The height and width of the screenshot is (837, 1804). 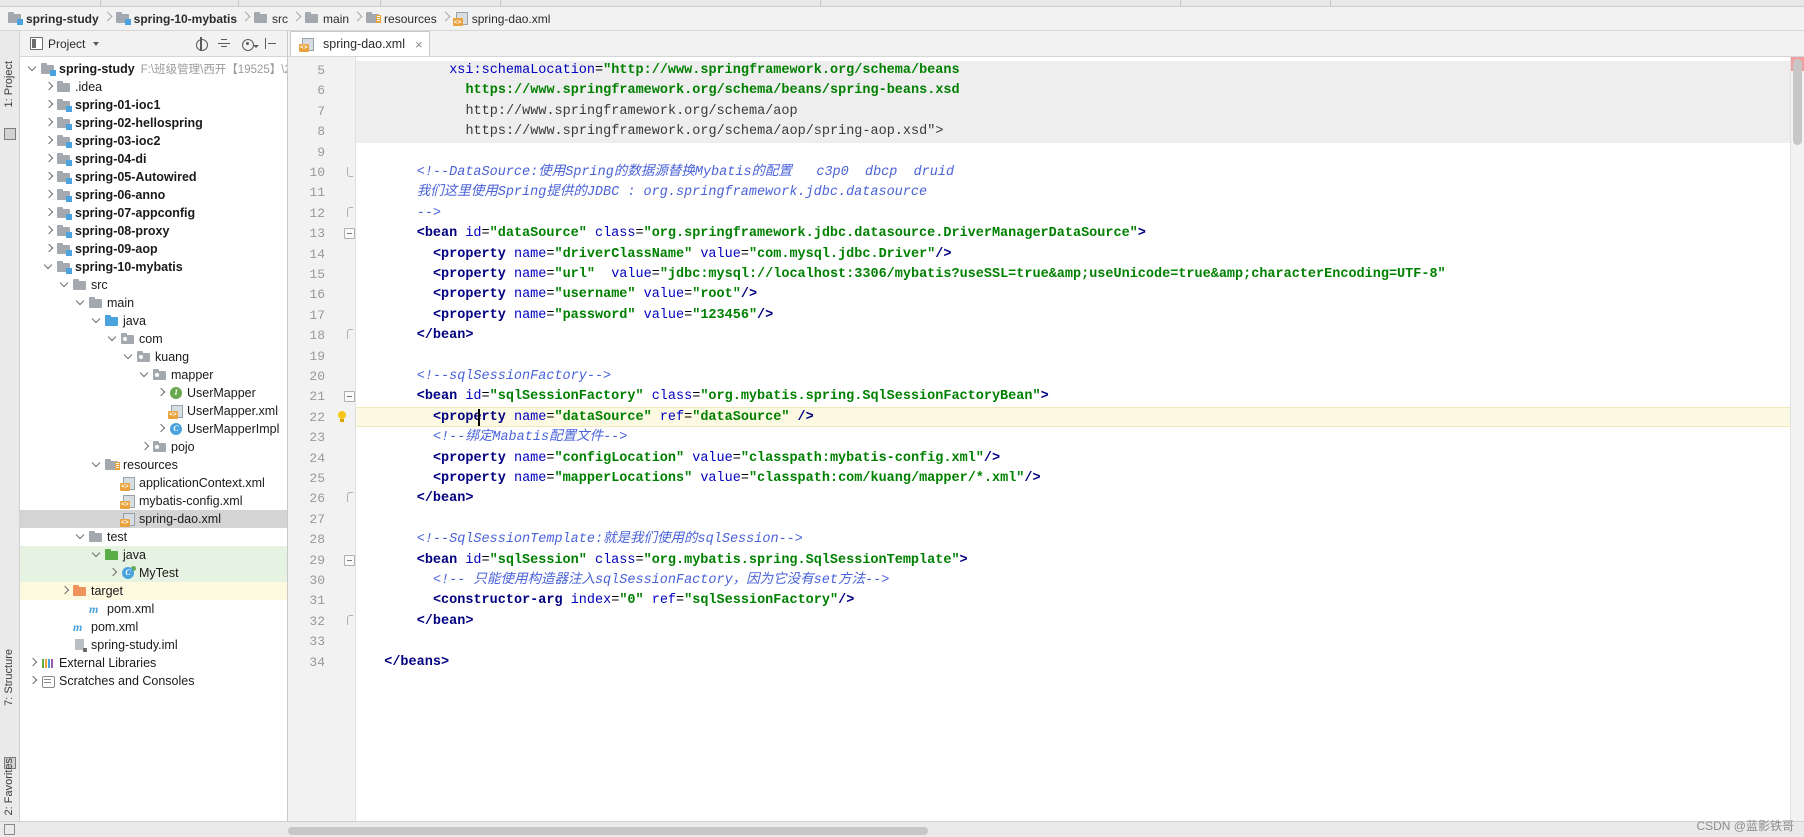 What do you see at coordinates (53, 19) in the screenshot?
I see `breadcrumb-item-spring-study: spring-study` at bounding box center [53, 19].